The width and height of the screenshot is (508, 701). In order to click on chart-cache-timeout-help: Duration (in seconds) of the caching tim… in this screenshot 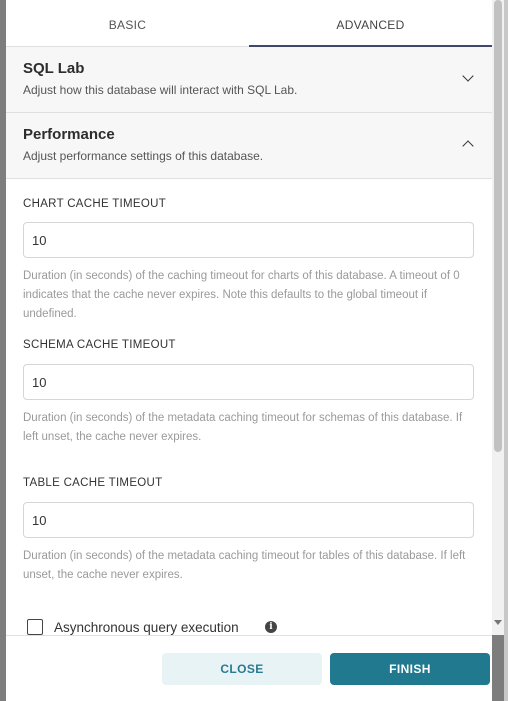, I will do `click(241, 295)`.